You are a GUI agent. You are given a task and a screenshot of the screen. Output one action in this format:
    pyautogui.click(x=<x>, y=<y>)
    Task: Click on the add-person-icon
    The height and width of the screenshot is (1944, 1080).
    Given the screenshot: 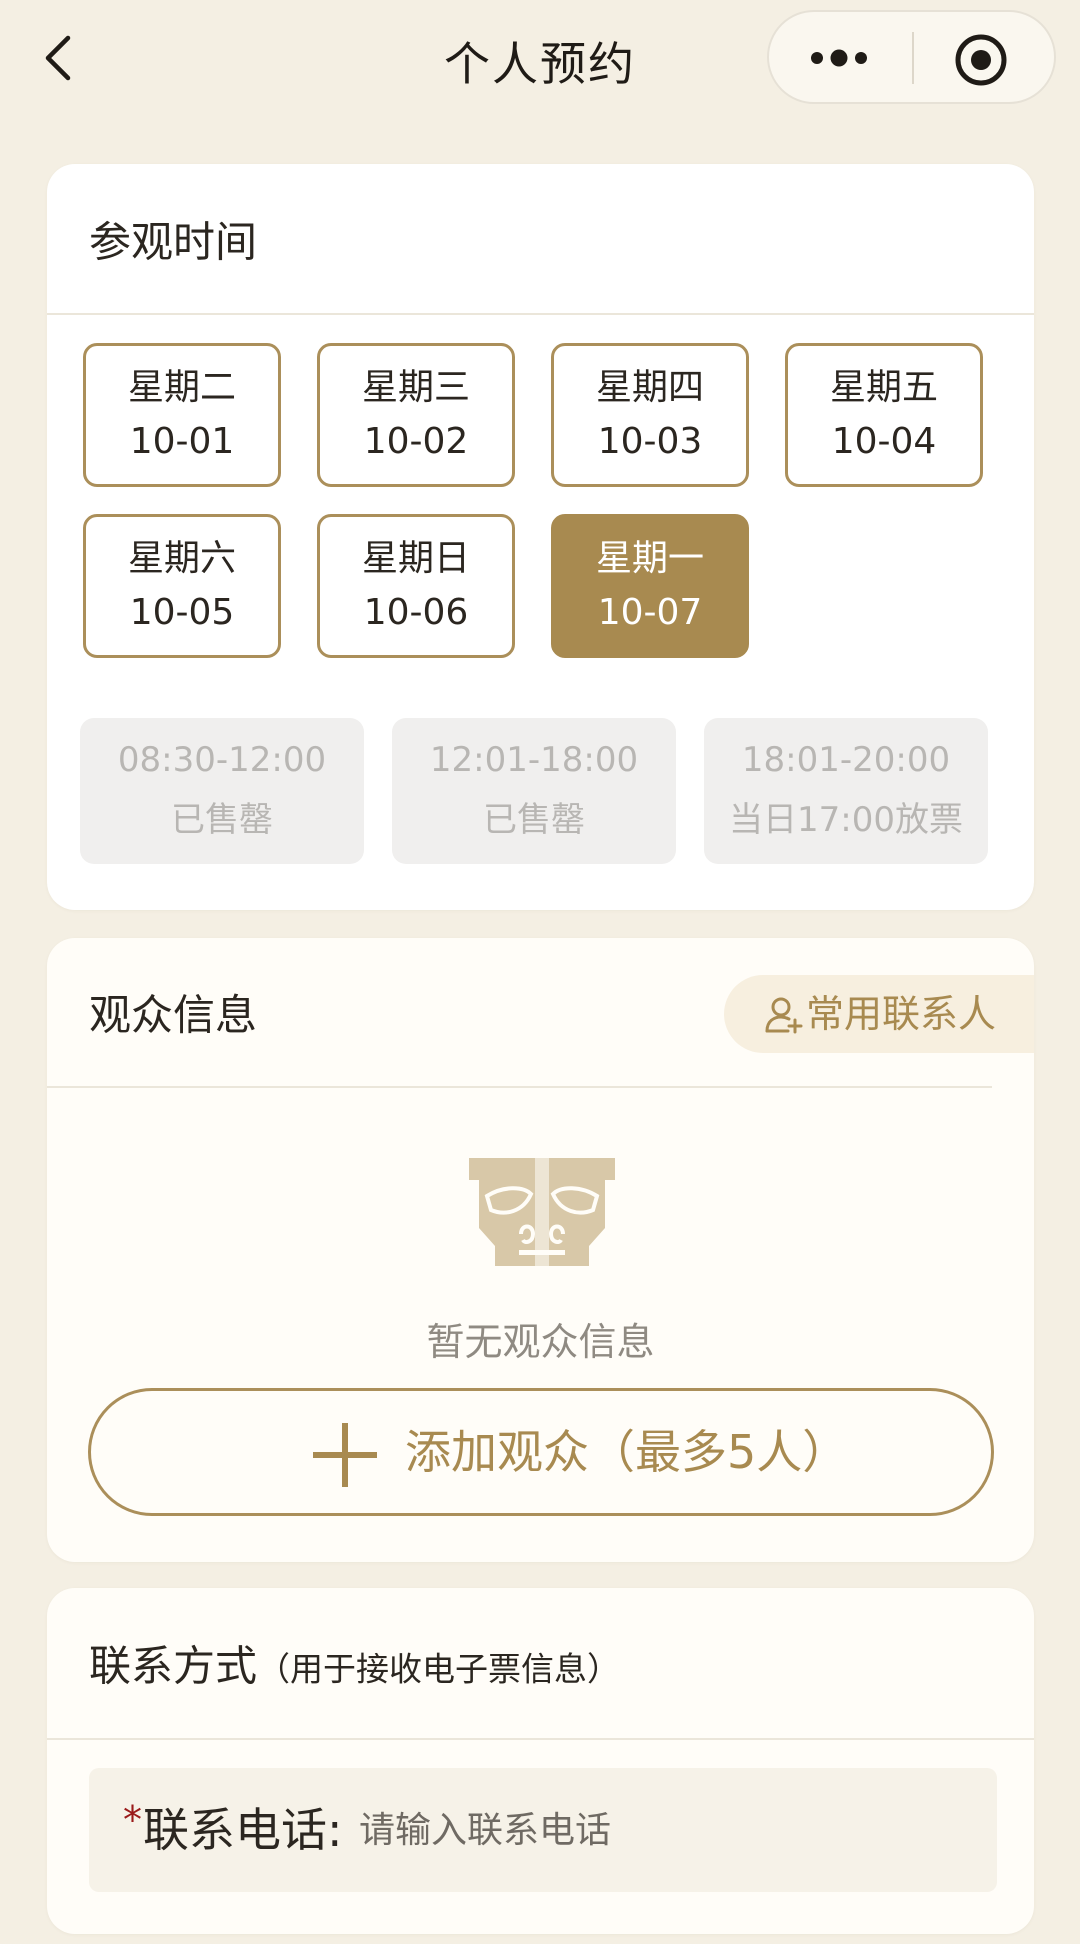 What is the action you would take?
    pyautogui.click(x=784, y=1015)
    